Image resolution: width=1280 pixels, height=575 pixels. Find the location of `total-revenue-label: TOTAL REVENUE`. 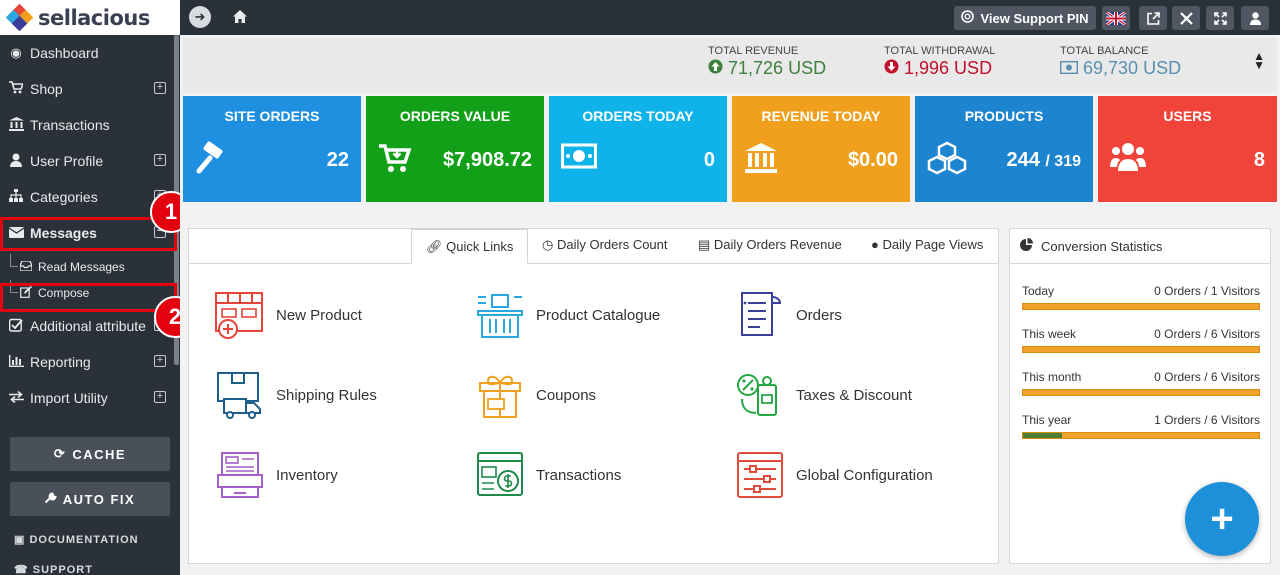

total-revenue-label: TOTAL REVENUE is located at coordinates (753, 51).